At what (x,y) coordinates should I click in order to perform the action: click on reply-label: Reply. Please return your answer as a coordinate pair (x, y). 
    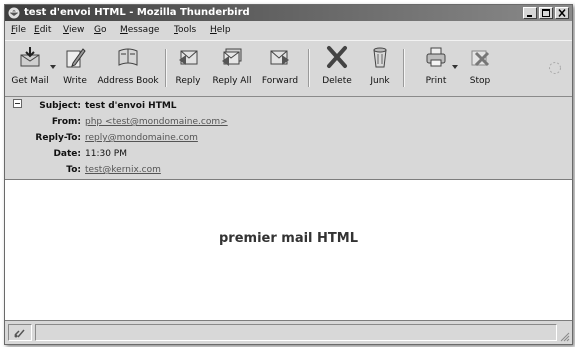
    Looking at the image, I should click on (188, 81).